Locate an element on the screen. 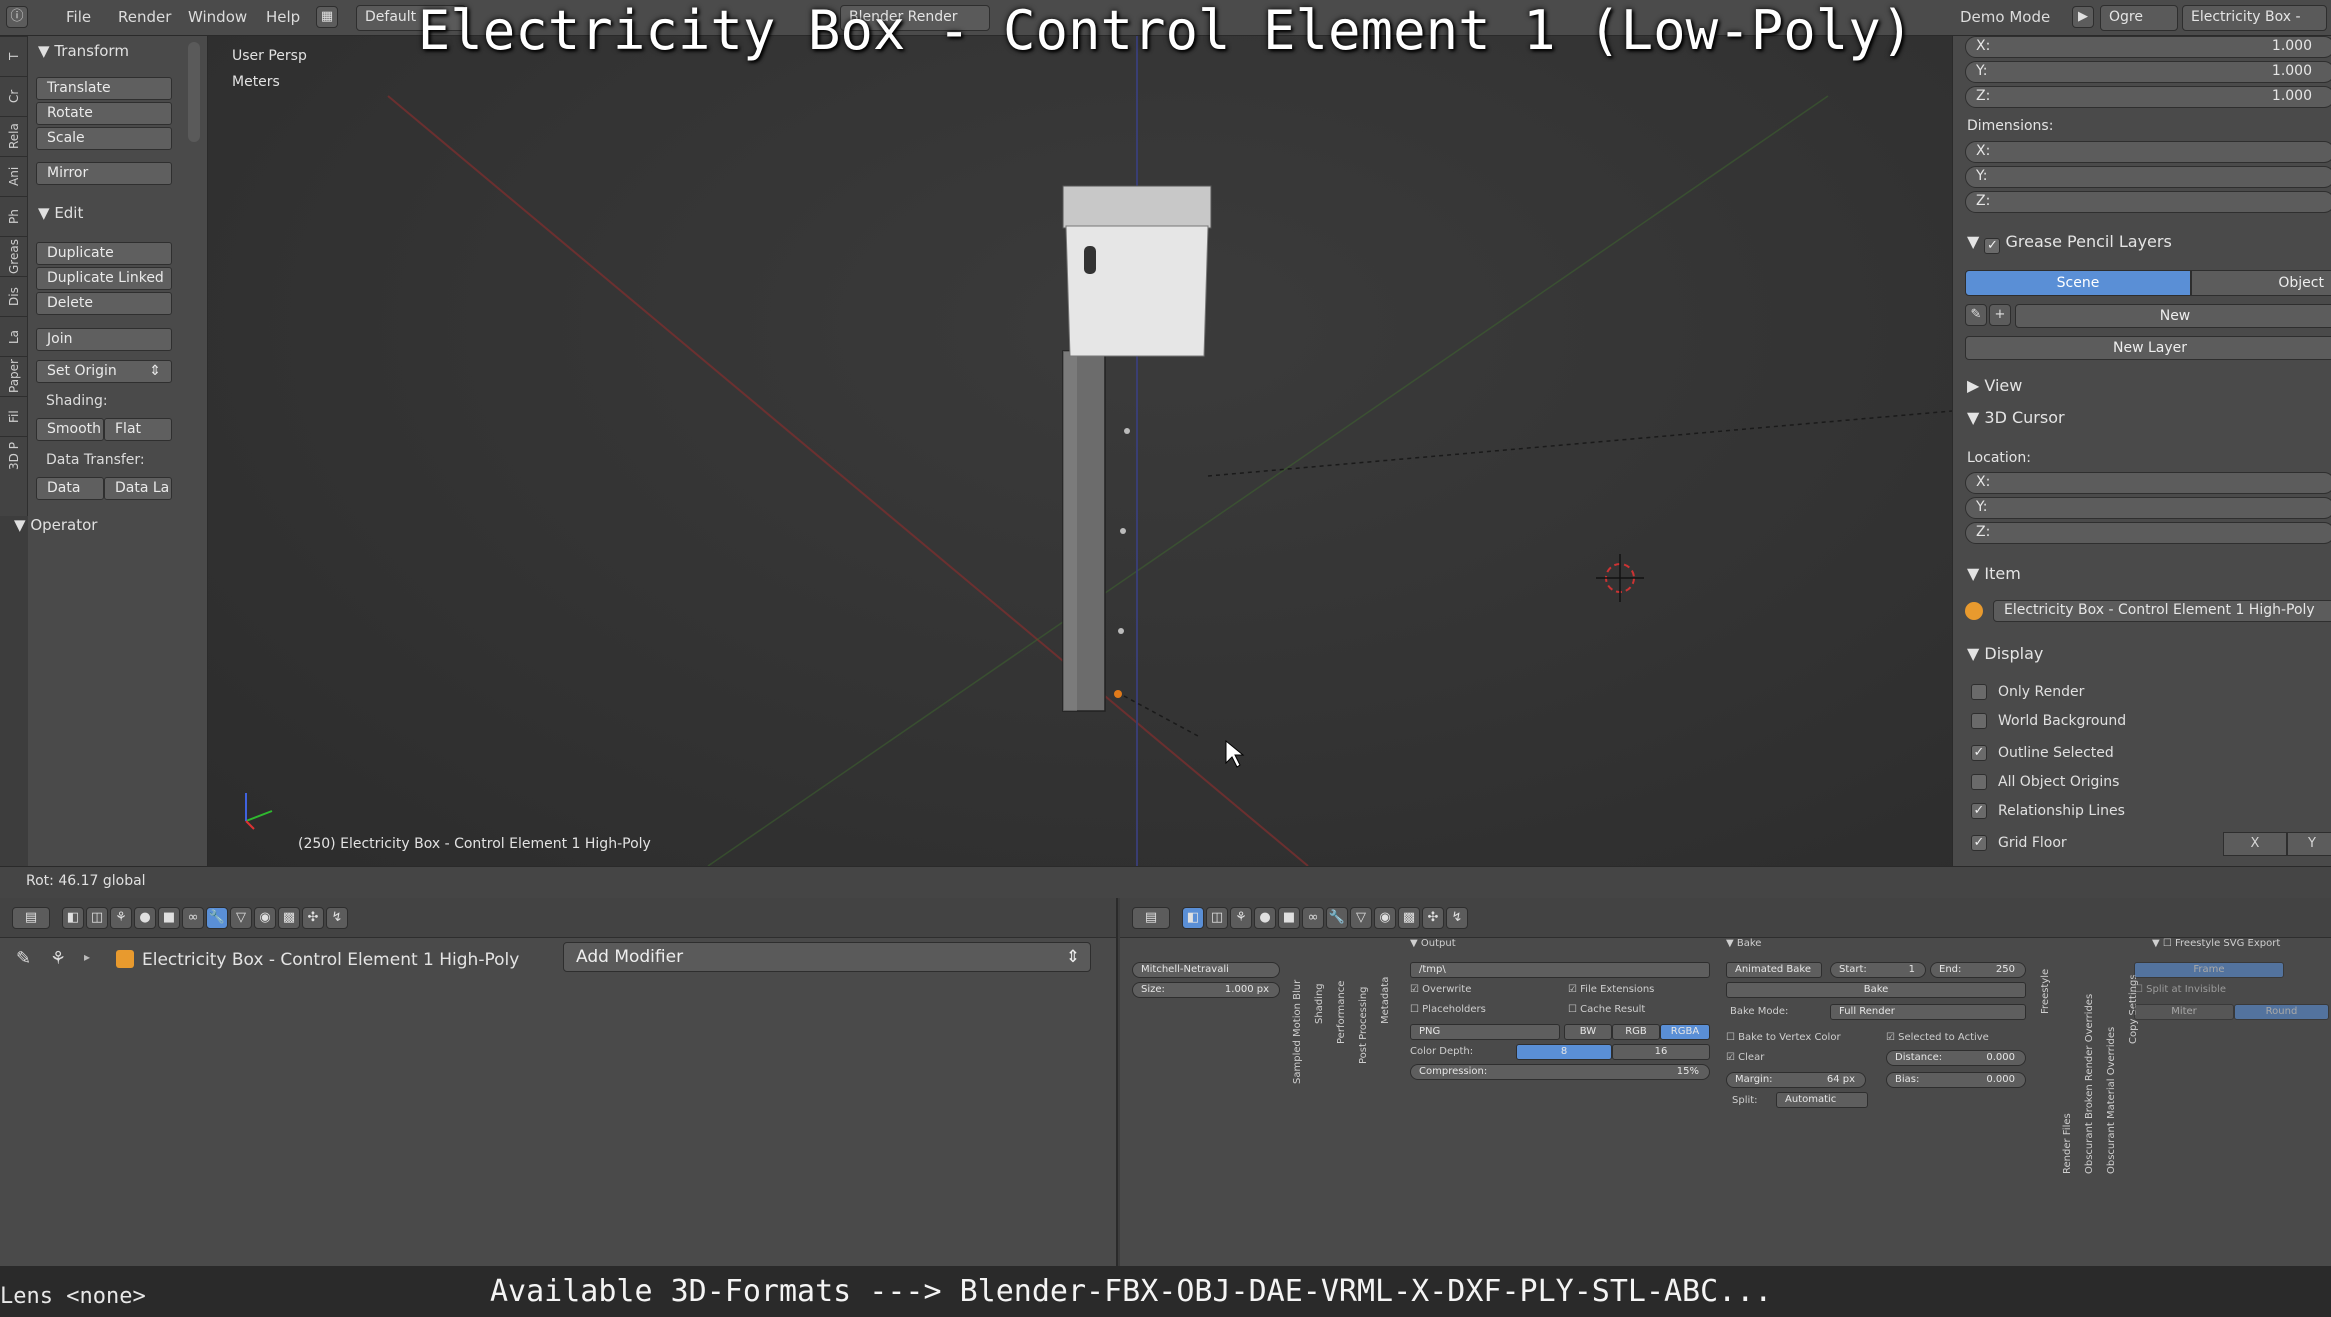 This screenshot has width=2331, height=1317. cursor-x-field: X: is located at coordinates (2148, 483).